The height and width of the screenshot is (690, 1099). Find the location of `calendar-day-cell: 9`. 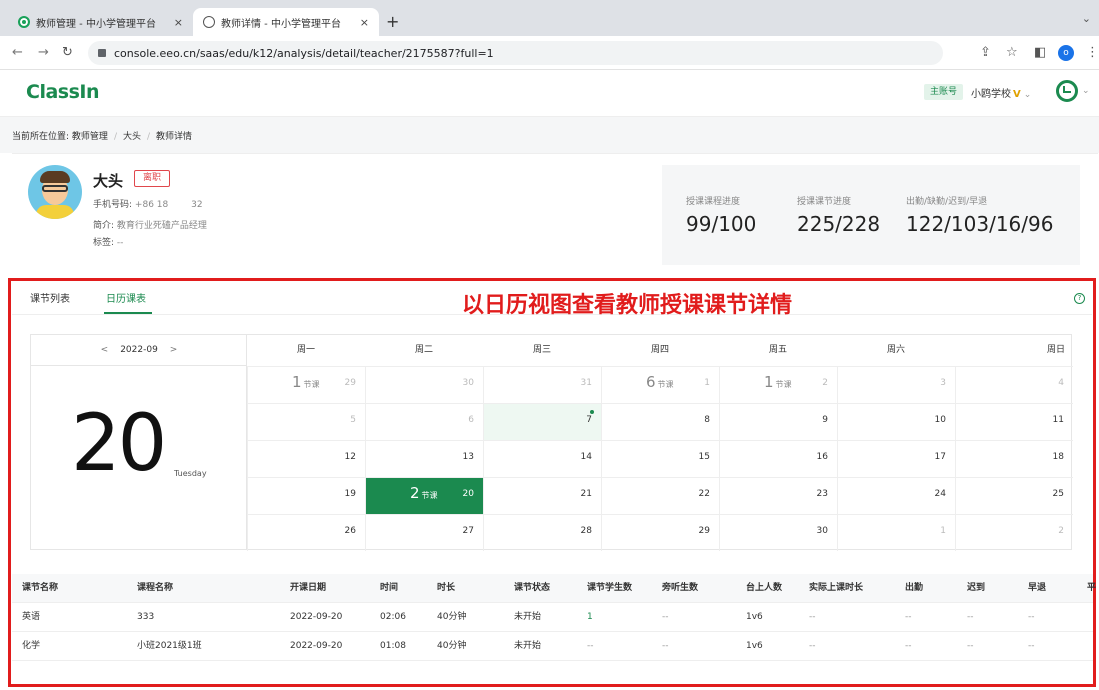

calendar-day-cell: 9 is located at coordinates (778, 421).